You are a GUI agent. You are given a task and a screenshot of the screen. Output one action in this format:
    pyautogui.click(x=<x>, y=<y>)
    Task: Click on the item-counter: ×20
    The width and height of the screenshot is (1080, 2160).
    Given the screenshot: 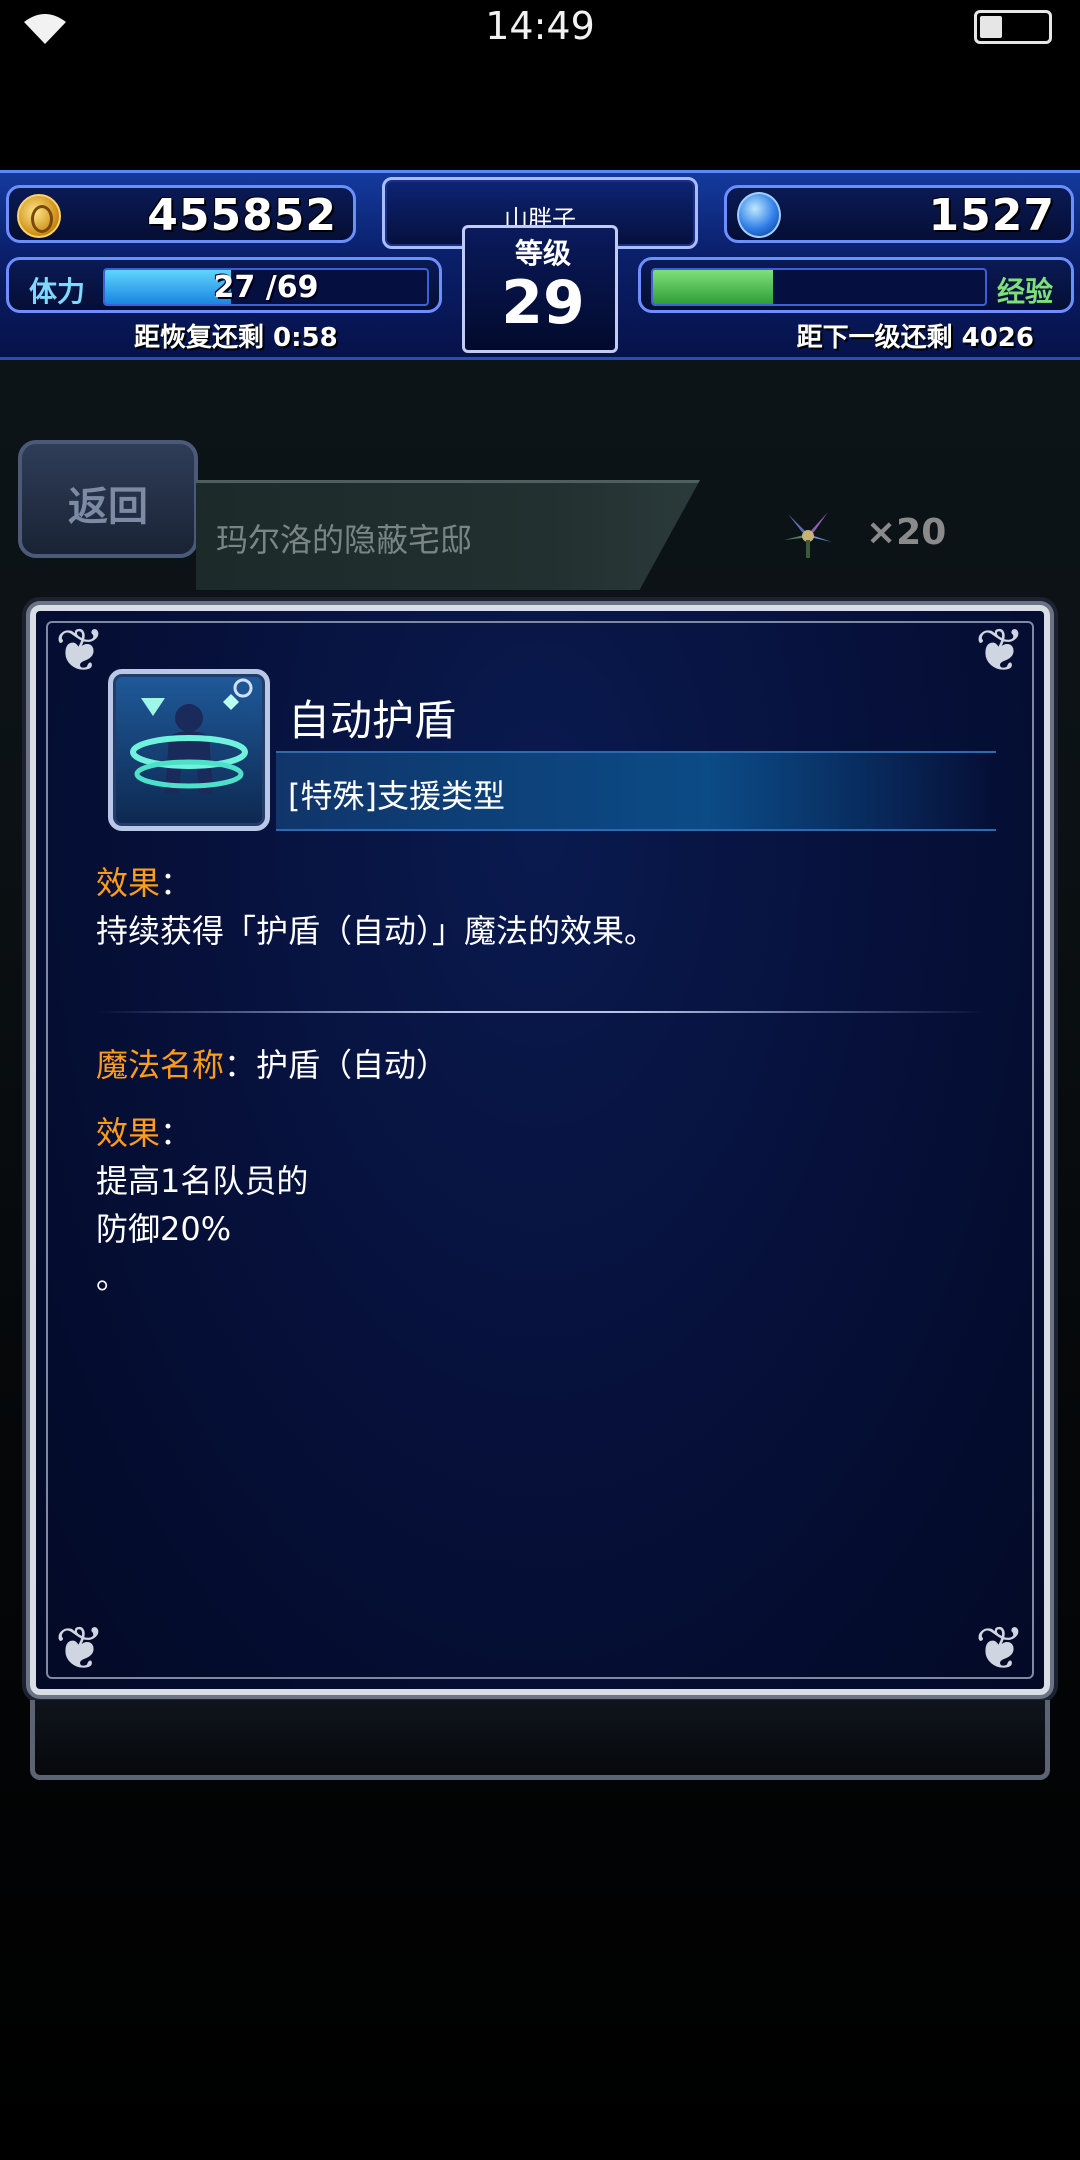 What is the action you would take?
    pyautogui.click(x=873, y=534)
    